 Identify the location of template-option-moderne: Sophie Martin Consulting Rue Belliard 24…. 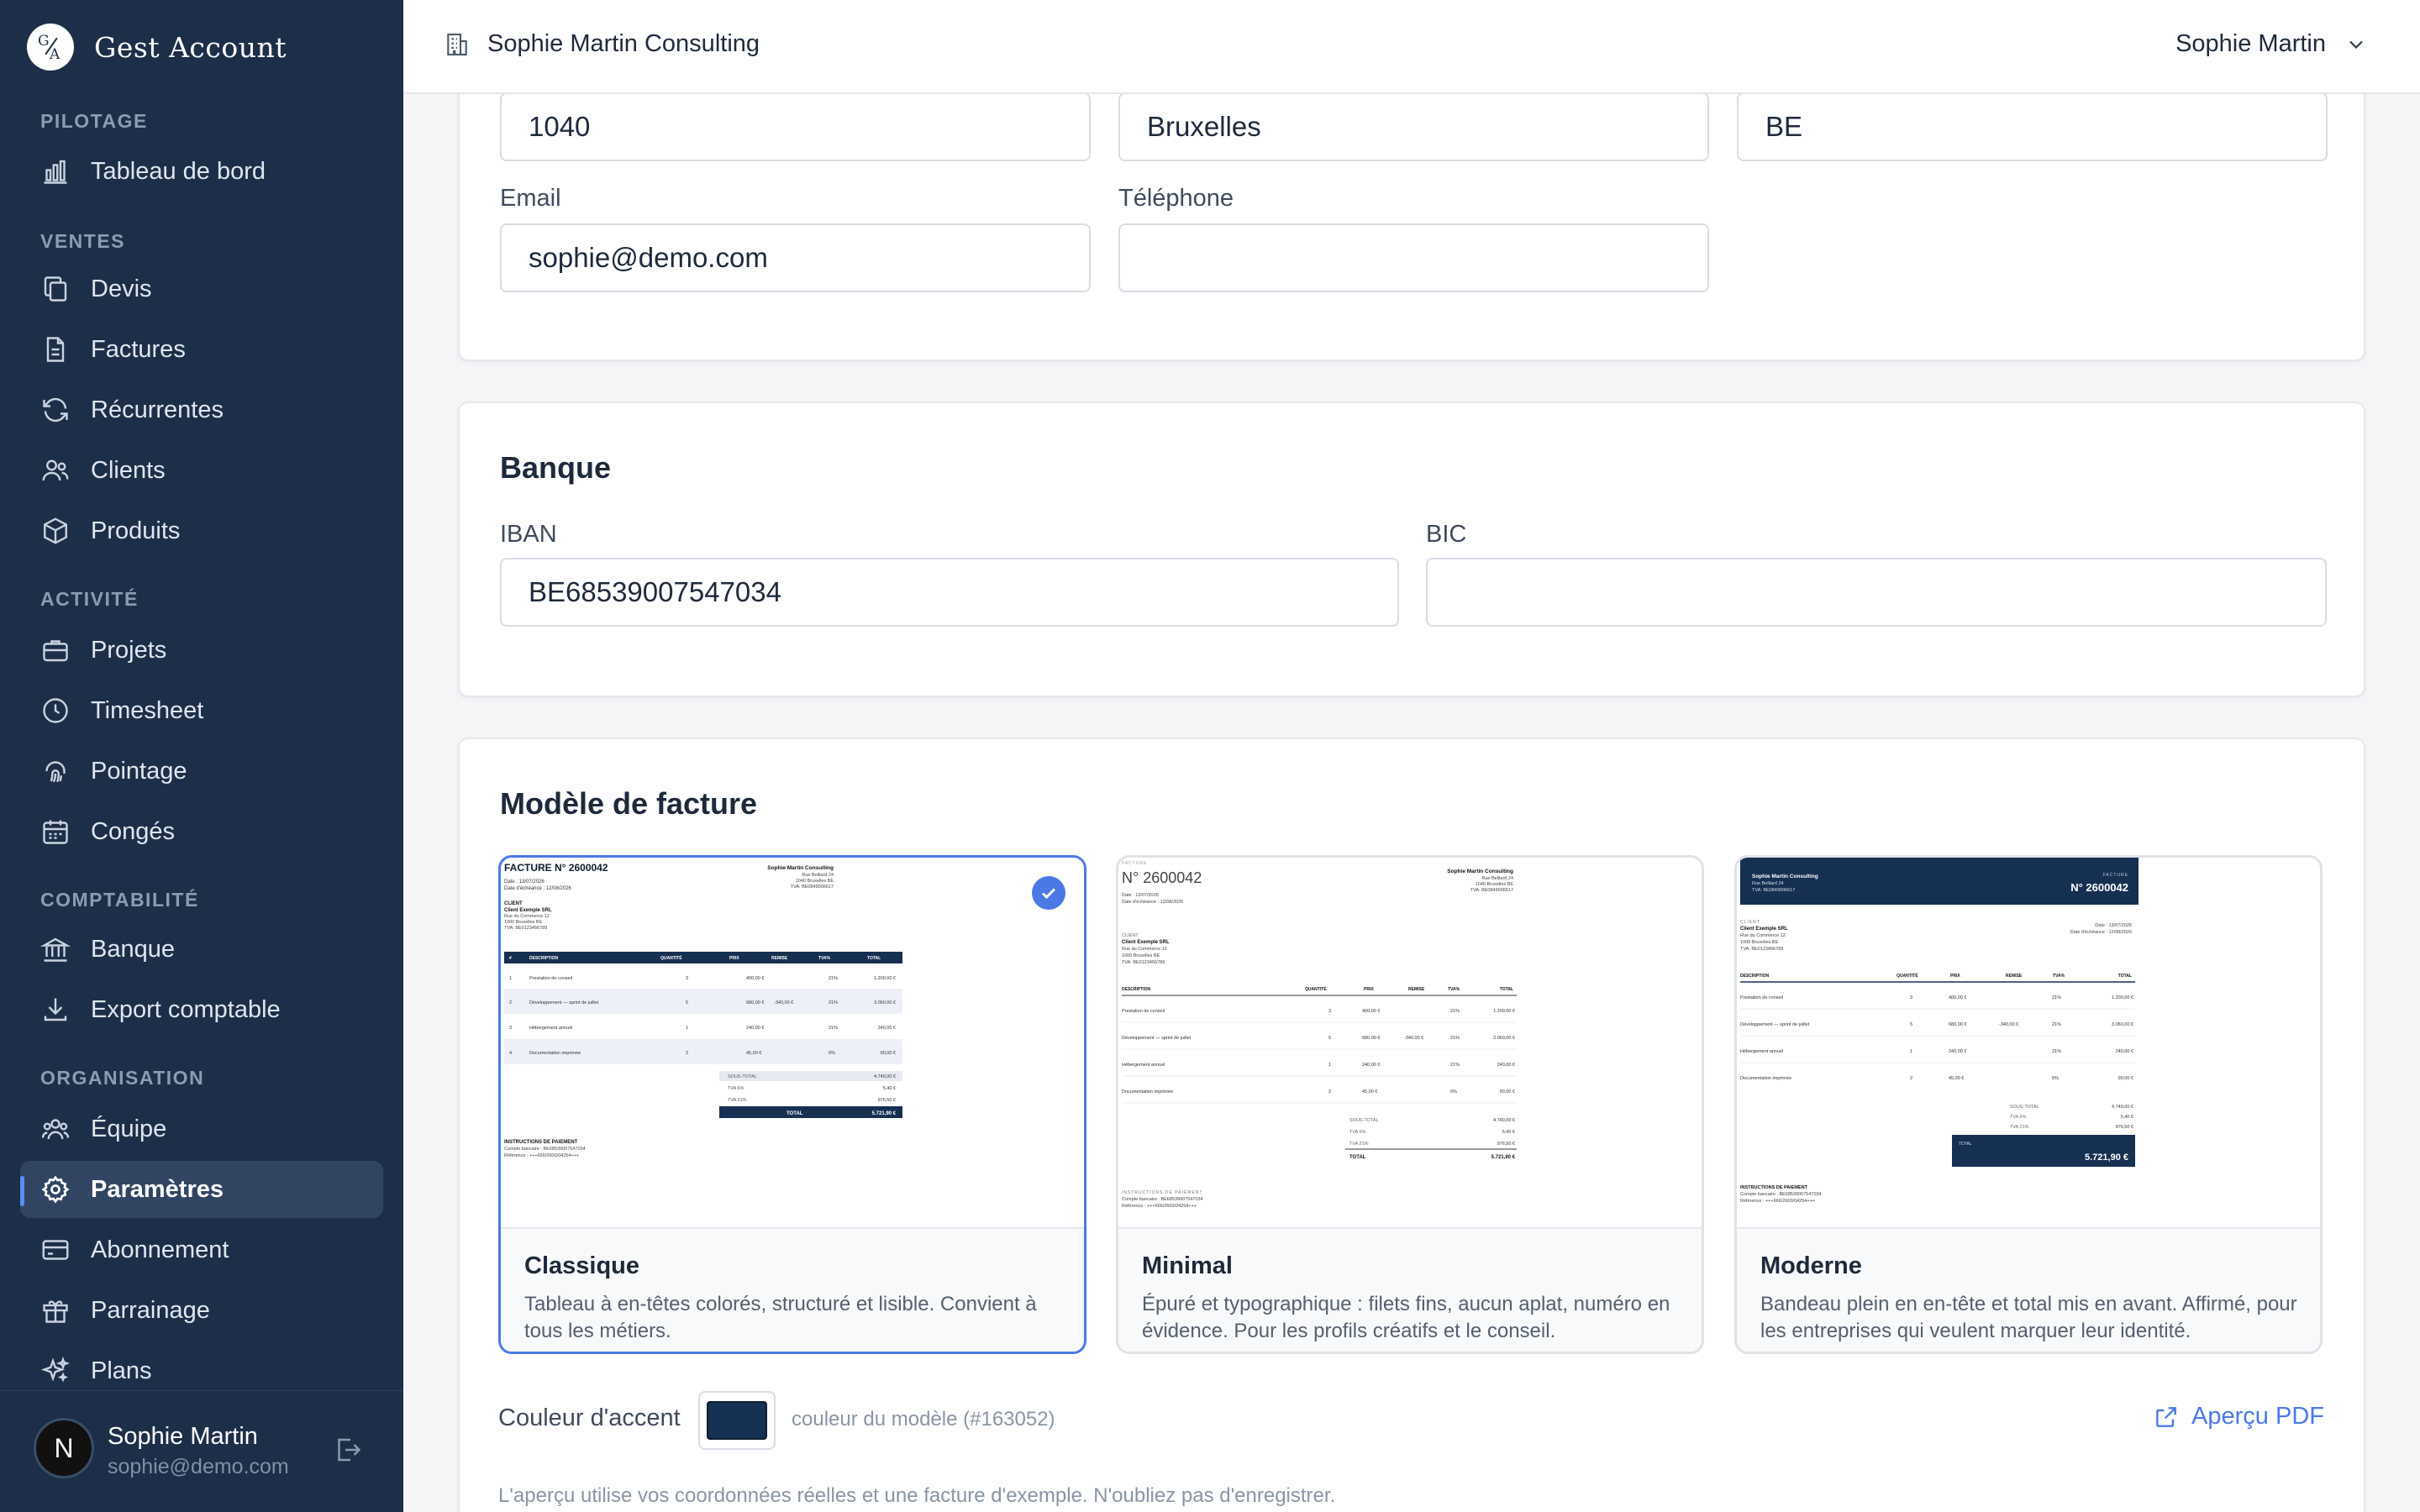
(2029, 1104).